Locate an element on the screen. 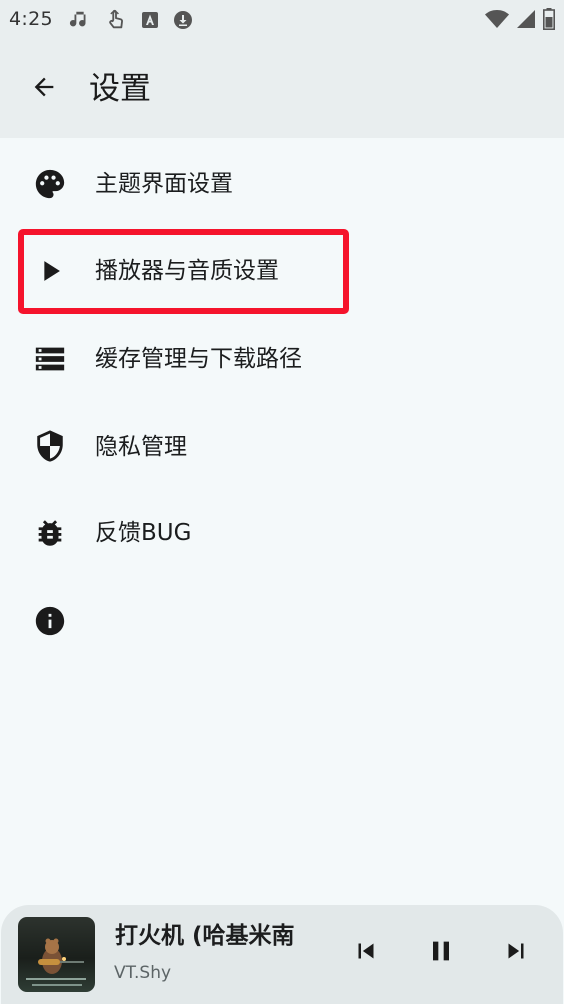 Image resolution: width=564 pixels, height=1004 pixels. a-letter-icon is located at coordinates (150, 22).